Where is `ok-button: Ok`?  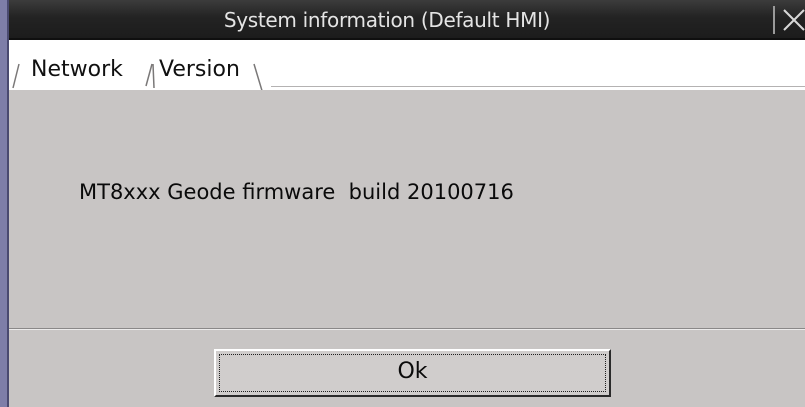 ok-button: Ok is located at coordinates (412, 373).